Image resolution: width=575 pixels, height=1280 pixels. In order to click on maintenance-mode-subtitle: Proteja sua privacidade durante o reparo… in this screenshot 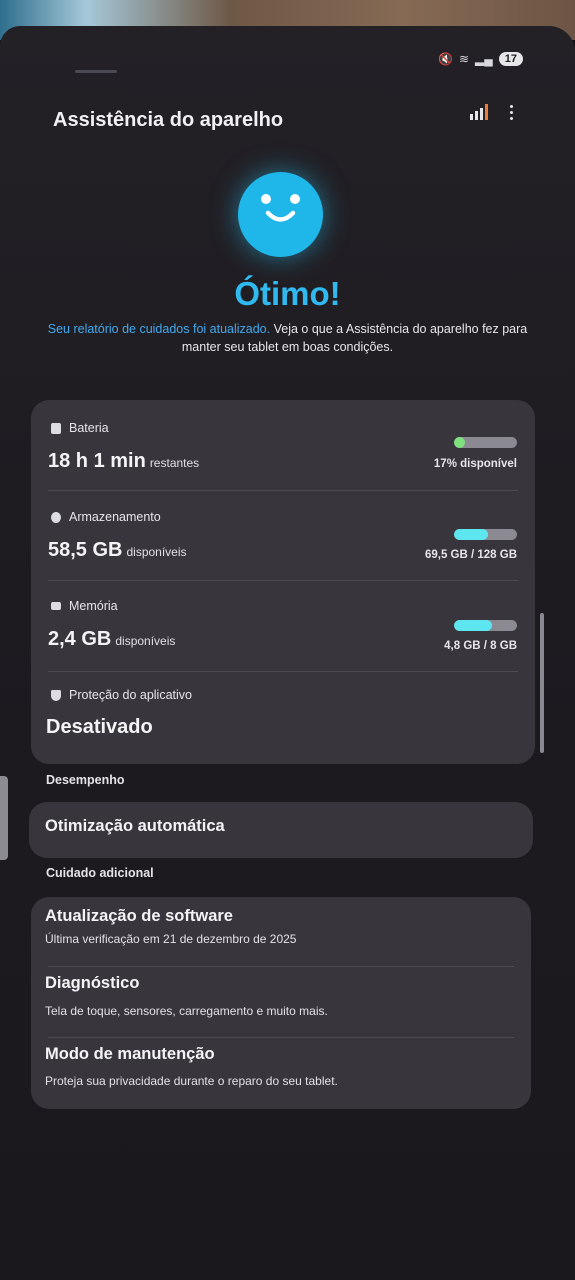, I will do `click(191, 1081)`.